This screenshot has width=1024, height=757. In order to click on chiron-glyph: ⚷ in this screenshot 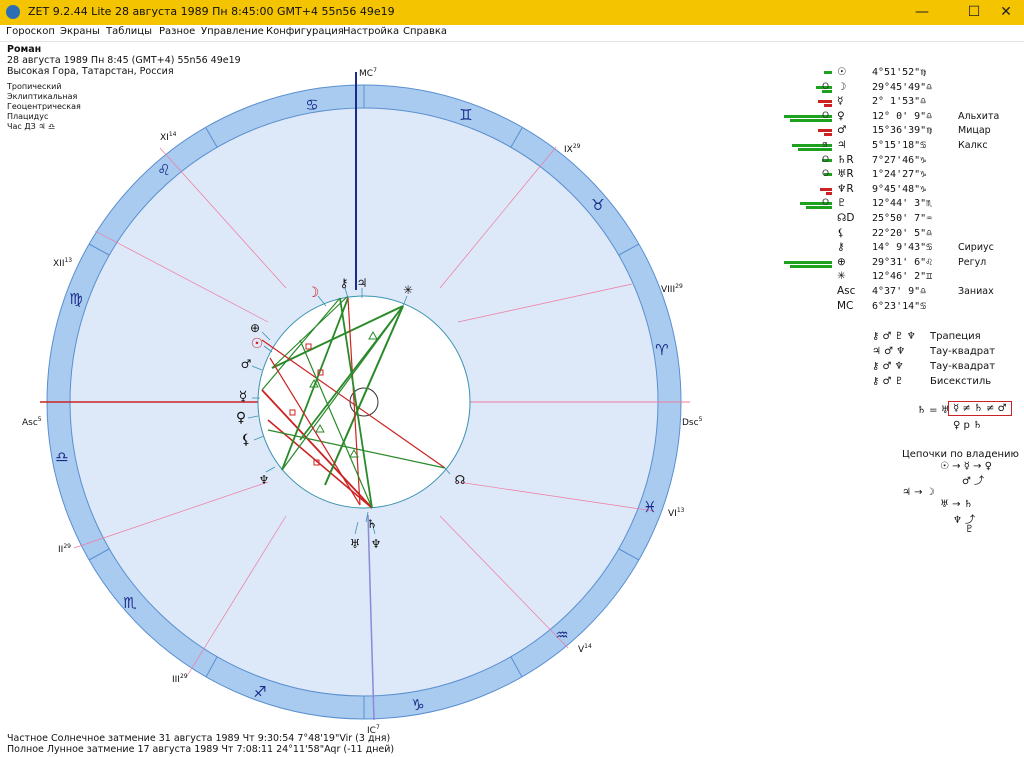, I will do `click(344, 283)`.